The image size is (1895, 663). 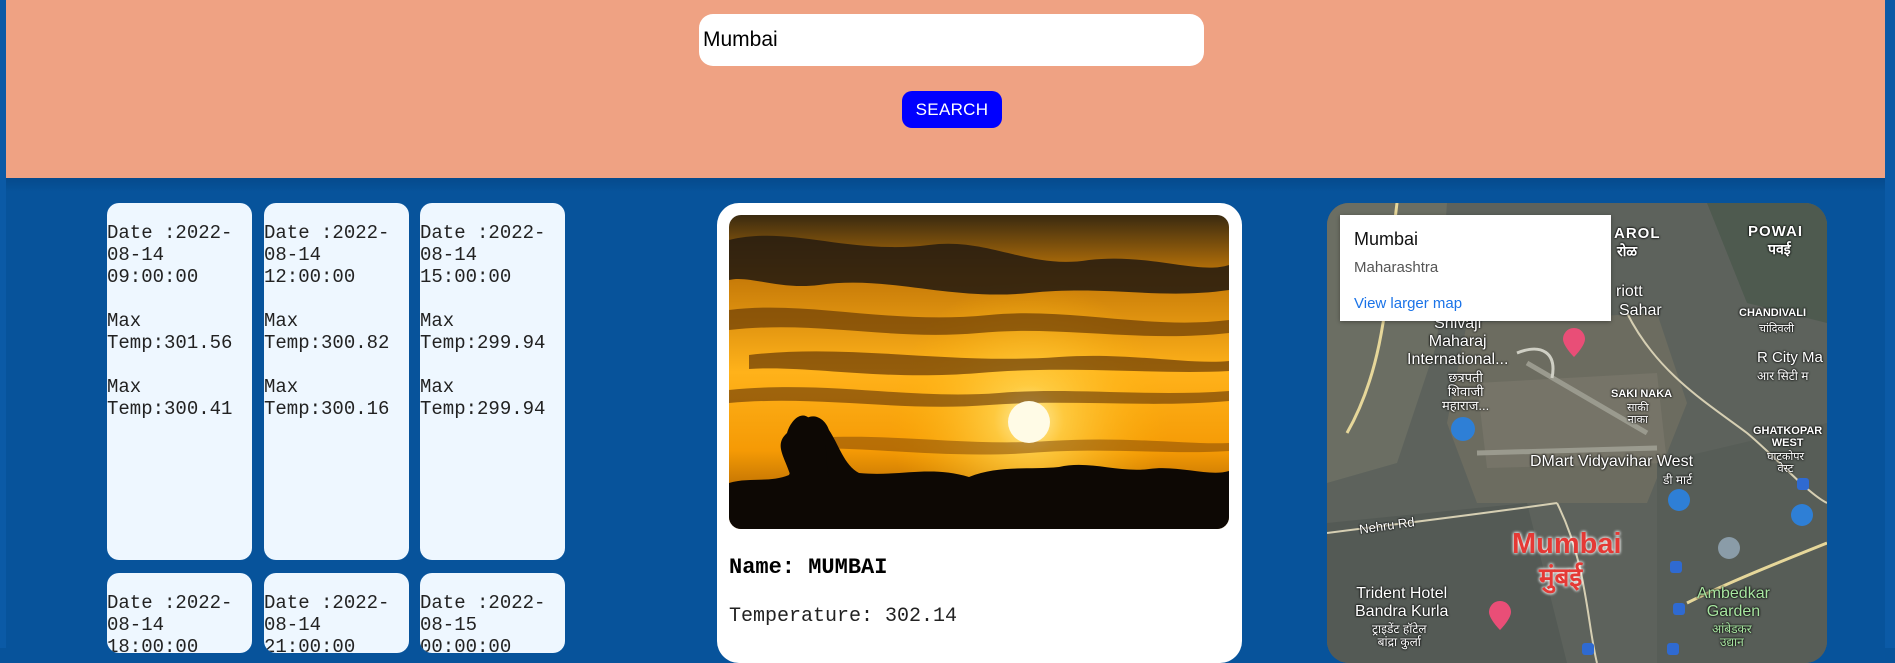 I want to click on forecast-max-temp: Max Temp:300.82, so click(x=327, y=332).